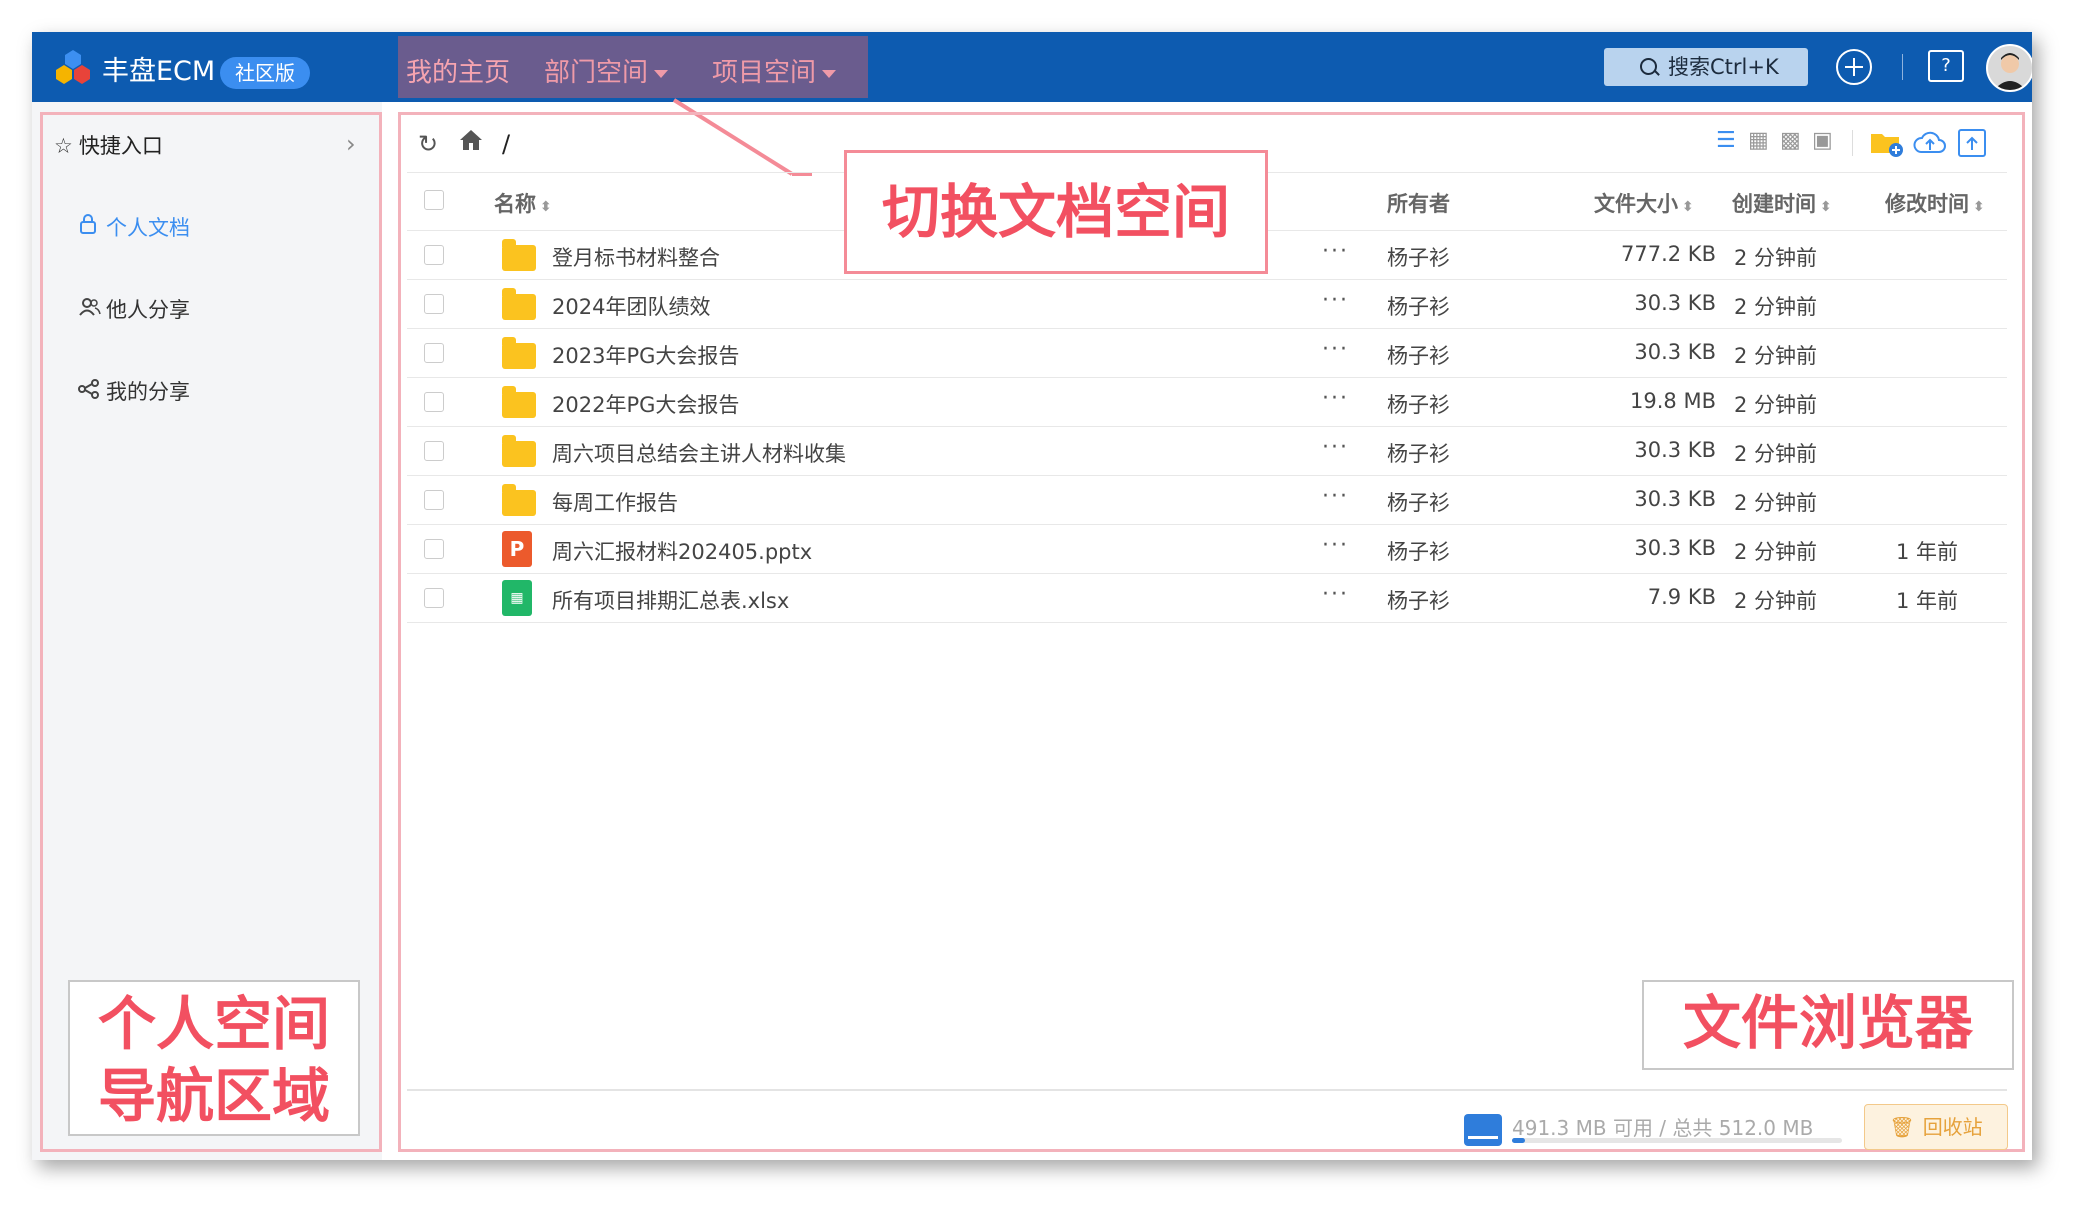 This screenshot has height=1222, width=2097. What do you see at coordinates (615, 502) in the screenshot?
I see `file-name: 每周工作报告` at bounding box center [615, 502].